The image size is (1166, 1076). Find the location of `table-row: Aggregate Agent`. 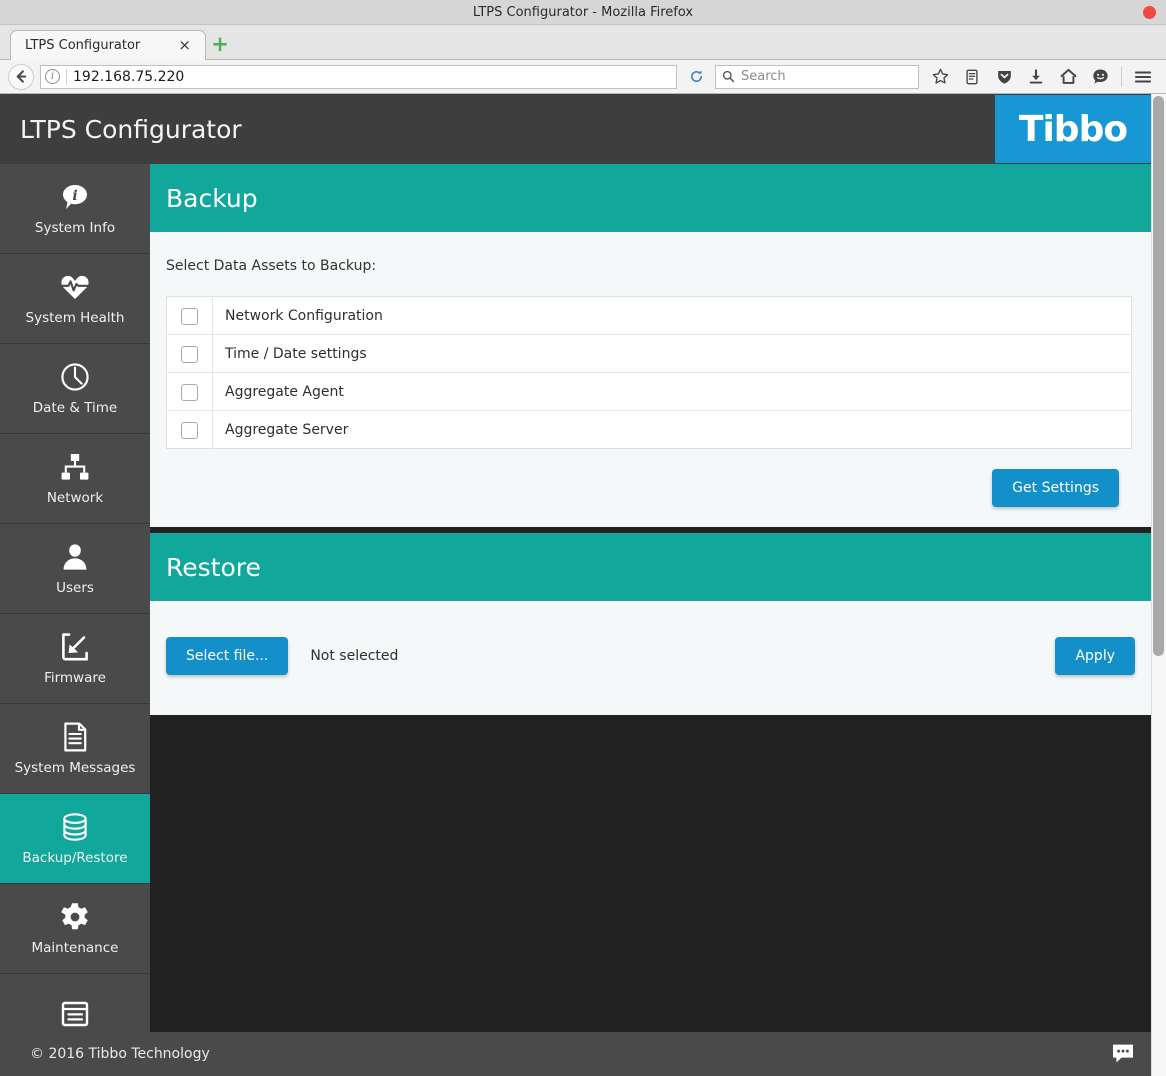

table-row: Aggregate Agent is located at coordinates (649, 391).